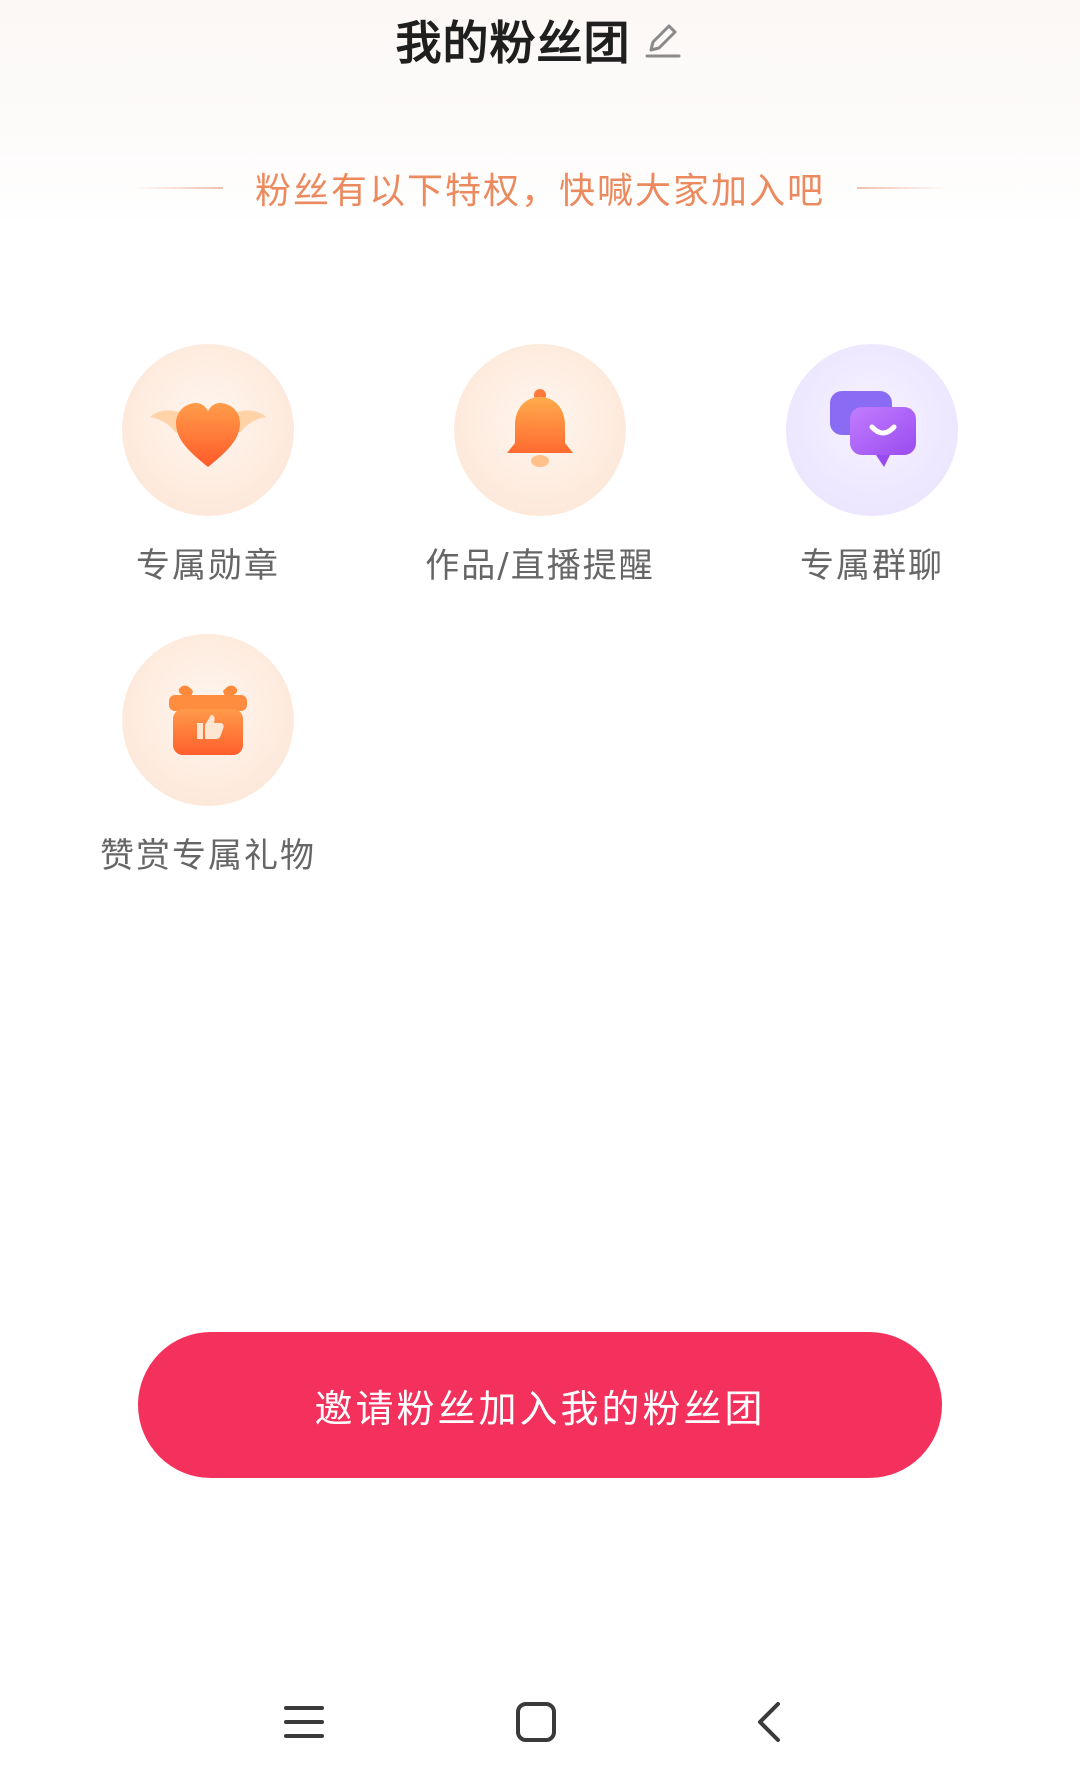  What do you see at coordinates (872, 566) in the screenshot?
I see `perk-label: 专属群聊` at bounding box center [872, 566].